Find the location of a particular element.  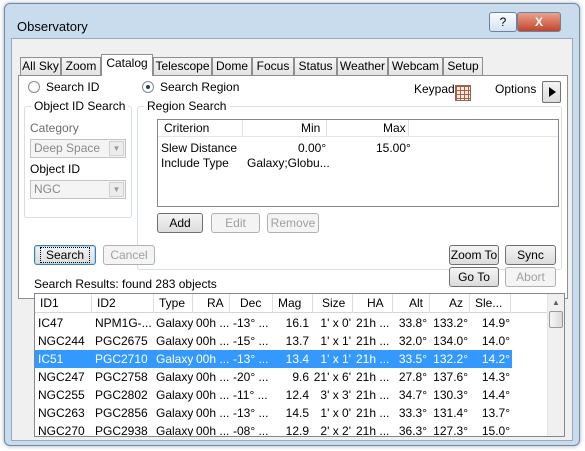

object-id-select: NGC ▼ is located at coordinates (78, 189).